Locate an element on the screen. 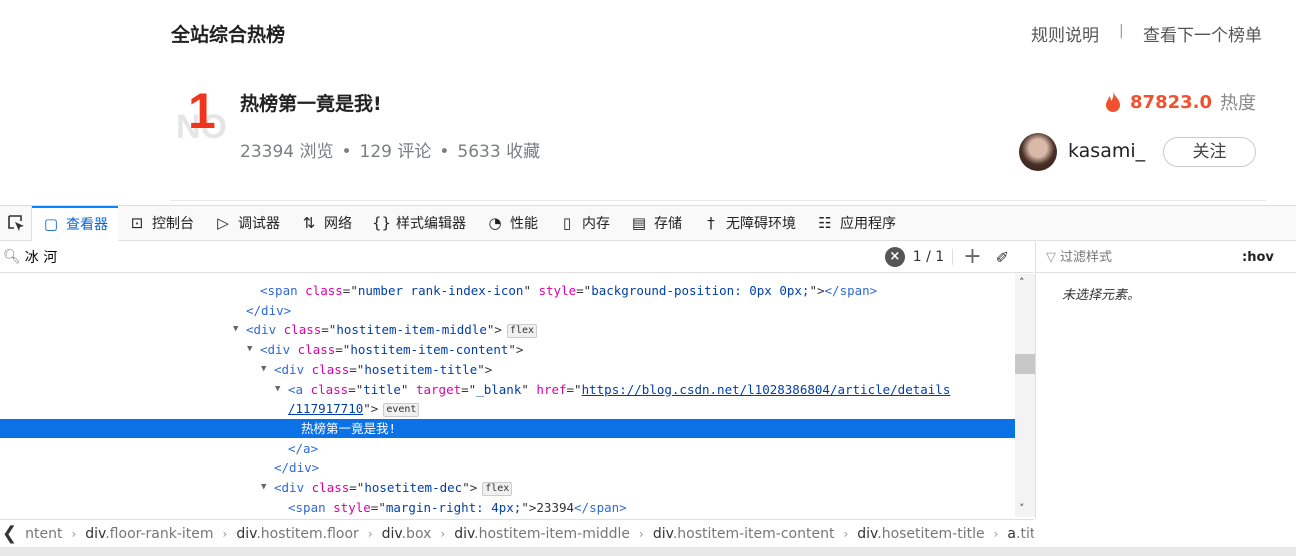 The width and height of the screenshot is (1296, 556). next-list-link: 查看下一个榜单 is located at coordinates (1202, 33).